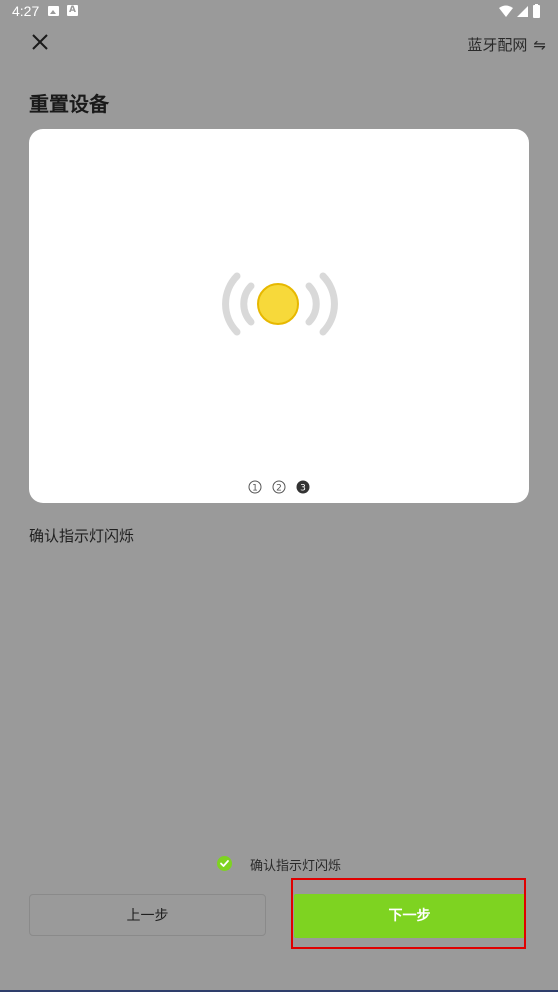 This screenshot has width=558, height=992. I want to click on bluetooth-pairing-switch: 蓝牙配网 ⇋, so click(506, 44).